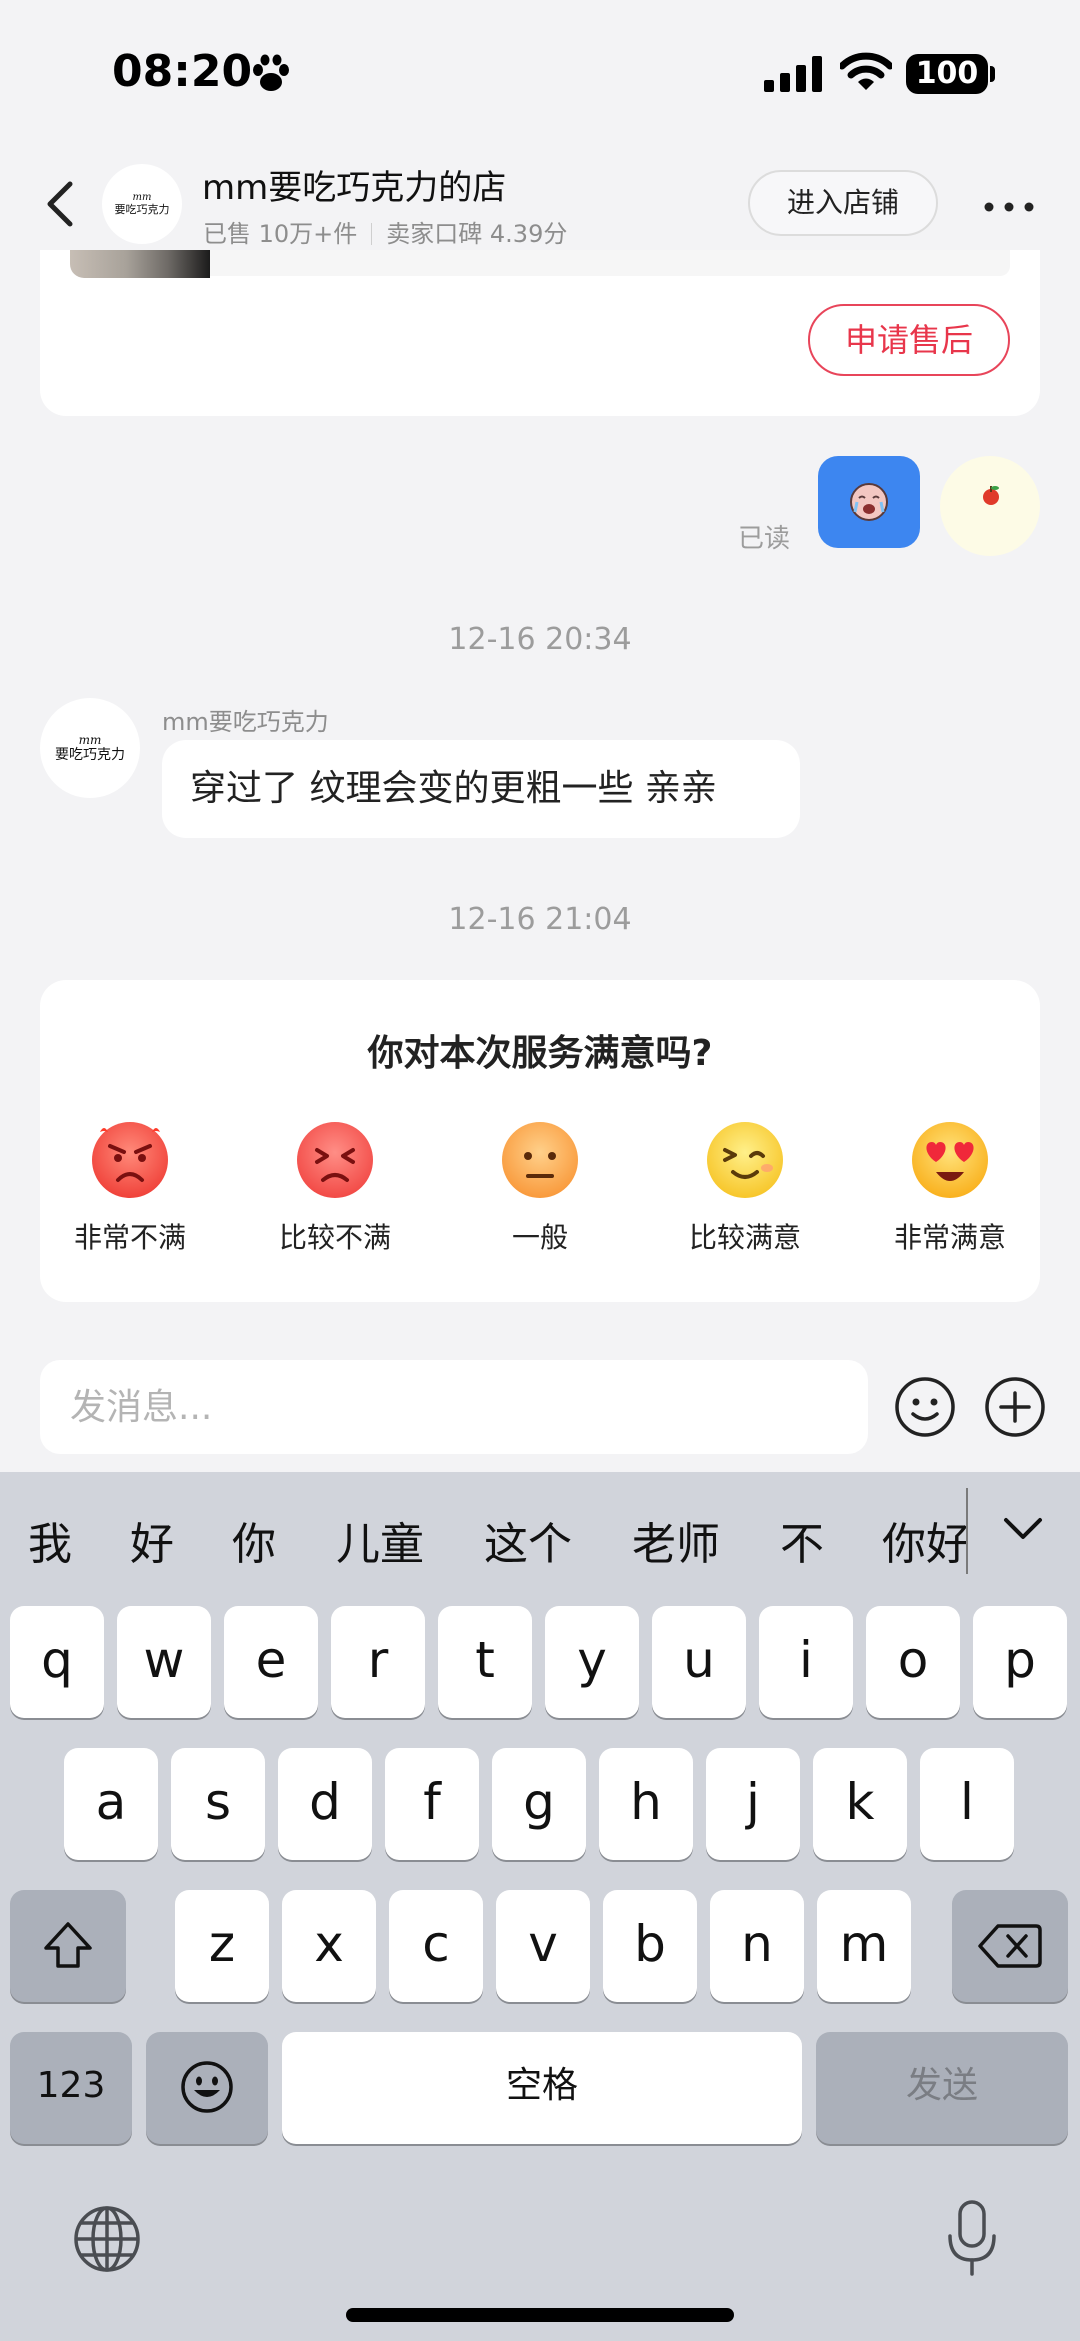 This screenshot has width=1080, height=2341. I want to click on key-q: q, so click(57, 1662).